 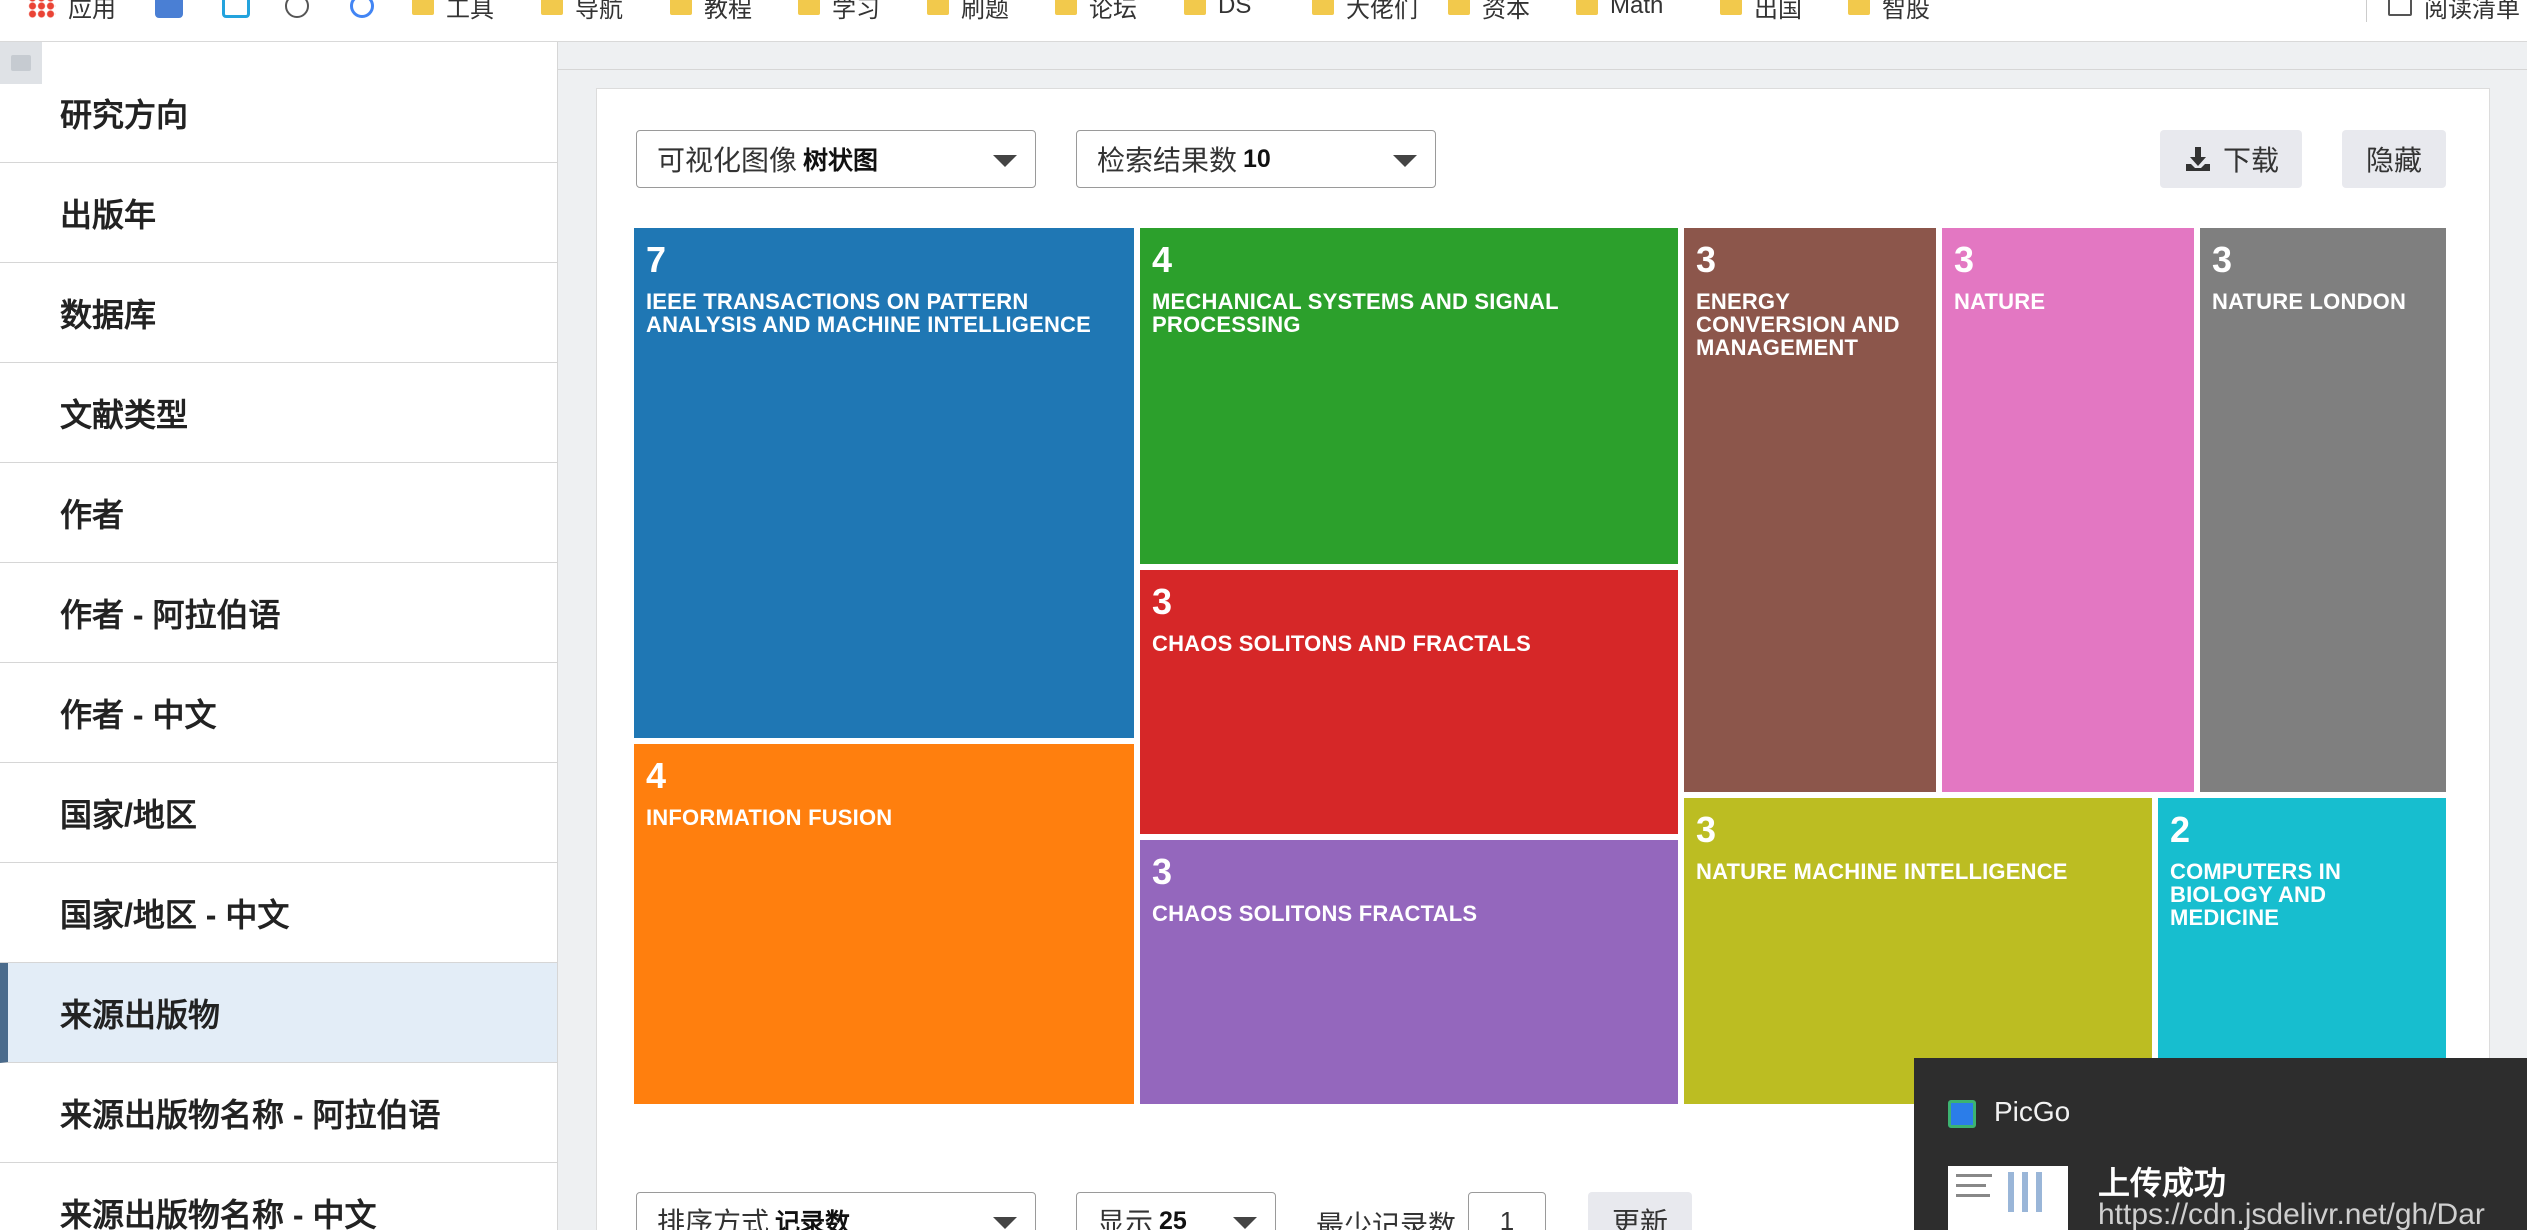 I want to click on sidebar-item-label: 来源出版物, so click(x=140, y=1014).